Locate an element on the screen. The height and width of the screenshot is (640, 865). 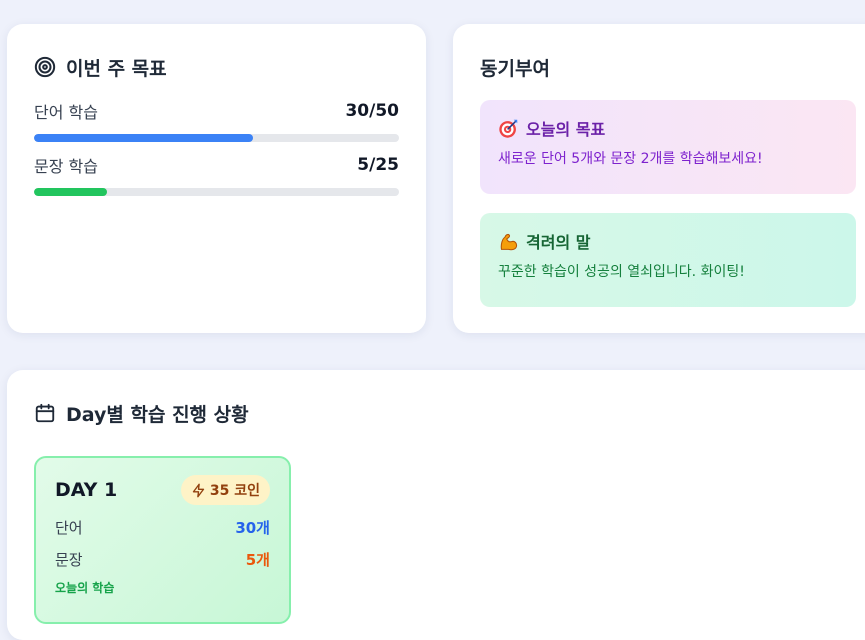
today-goal-text: 새로운 단어 5개와 문장 2개를 학습해보세요! is located at coordinates (630, 159).